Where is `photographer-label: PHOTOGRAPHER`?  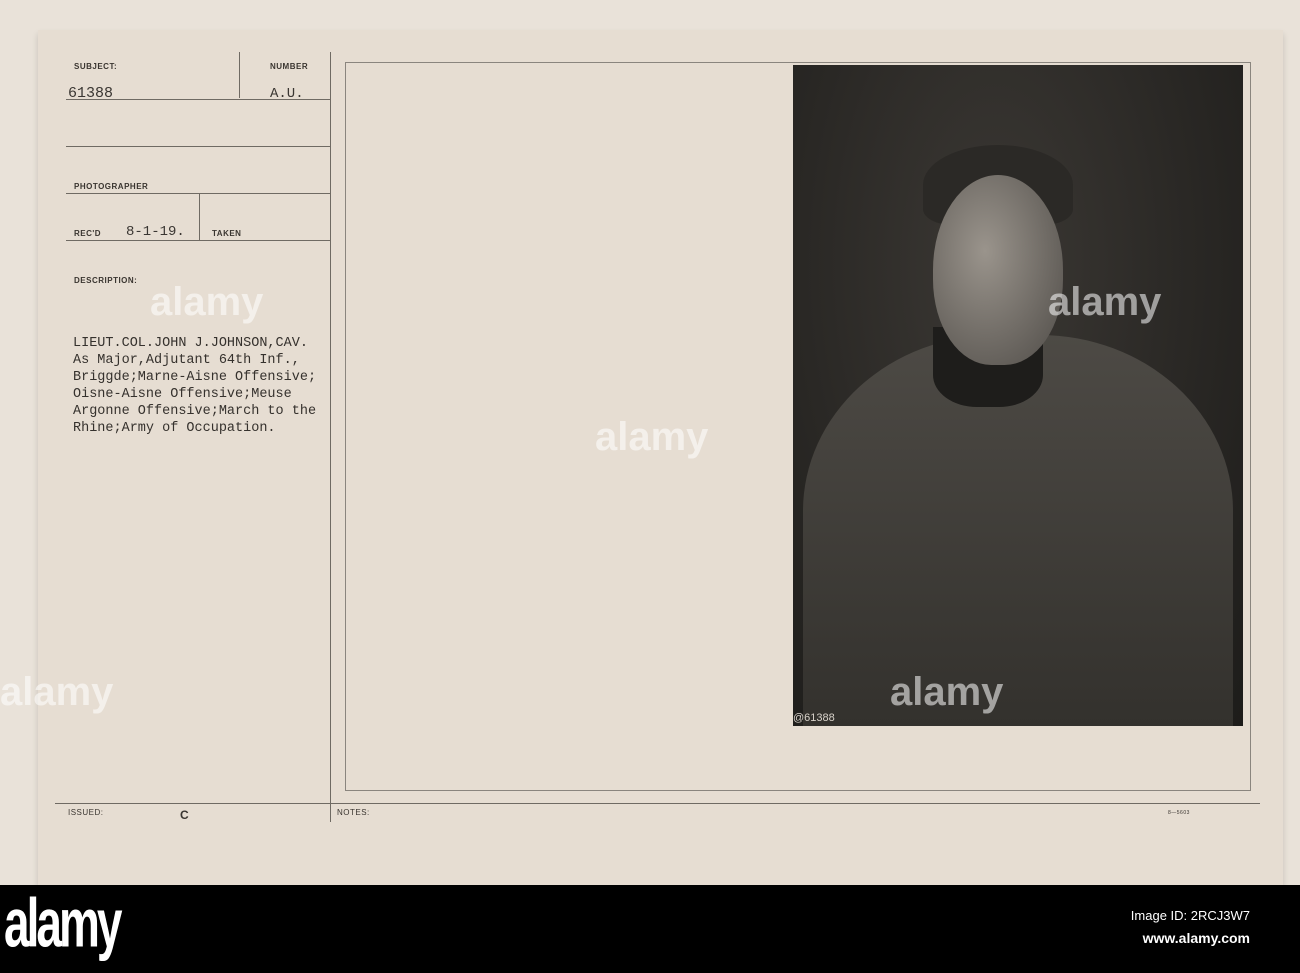 photographer-label: PHOTOGRAPHER is located at coordinates (111, 186).